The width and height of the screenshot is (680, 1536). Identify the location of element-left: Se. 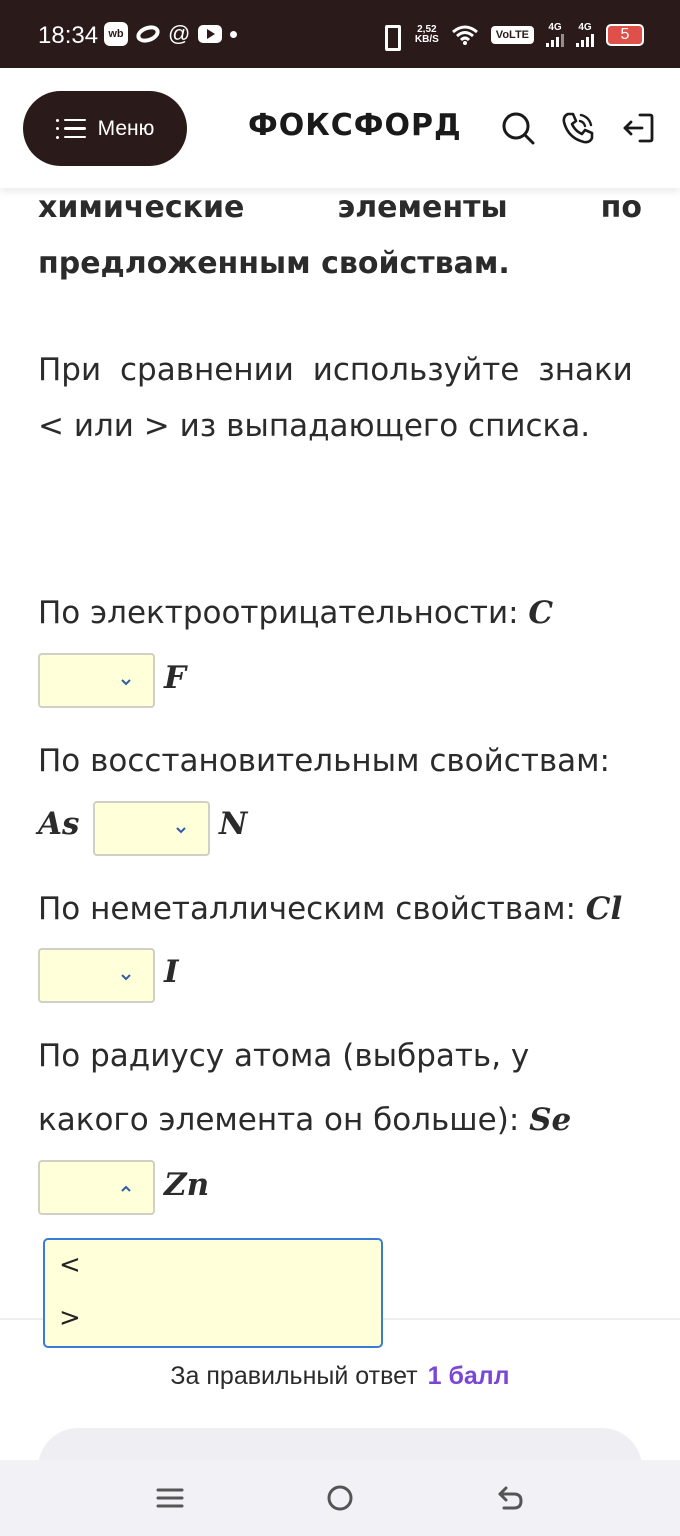
(550, 1120).